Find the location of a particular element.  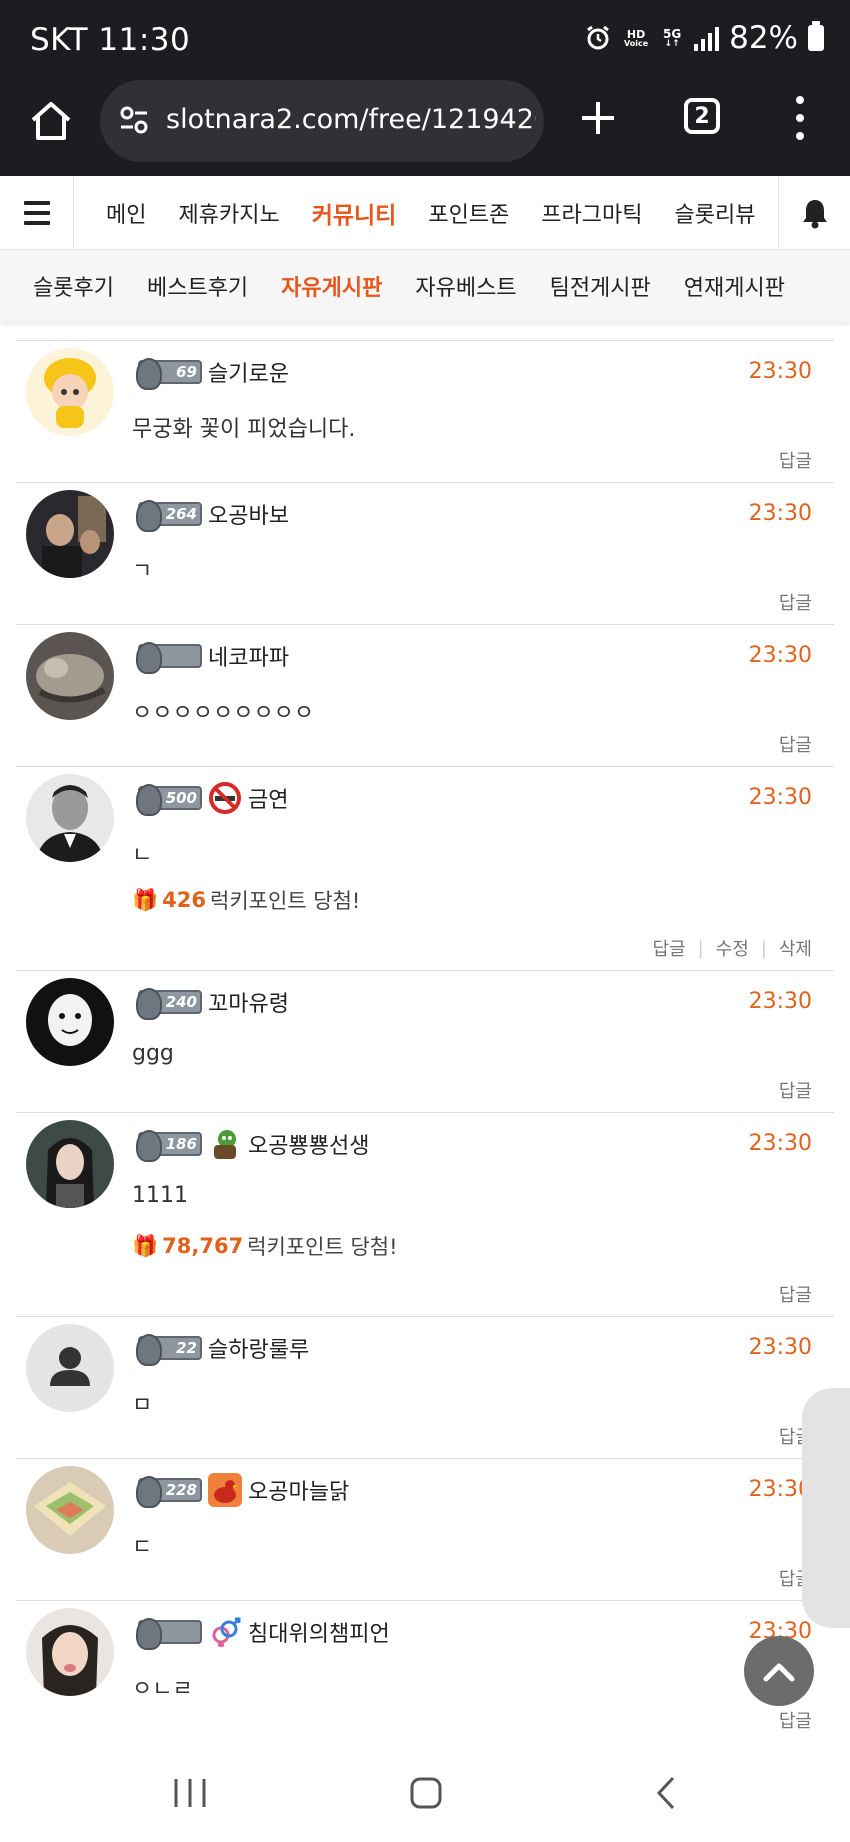

comment-author: 오공마늘닭 is located at coordinates (298, 1490).